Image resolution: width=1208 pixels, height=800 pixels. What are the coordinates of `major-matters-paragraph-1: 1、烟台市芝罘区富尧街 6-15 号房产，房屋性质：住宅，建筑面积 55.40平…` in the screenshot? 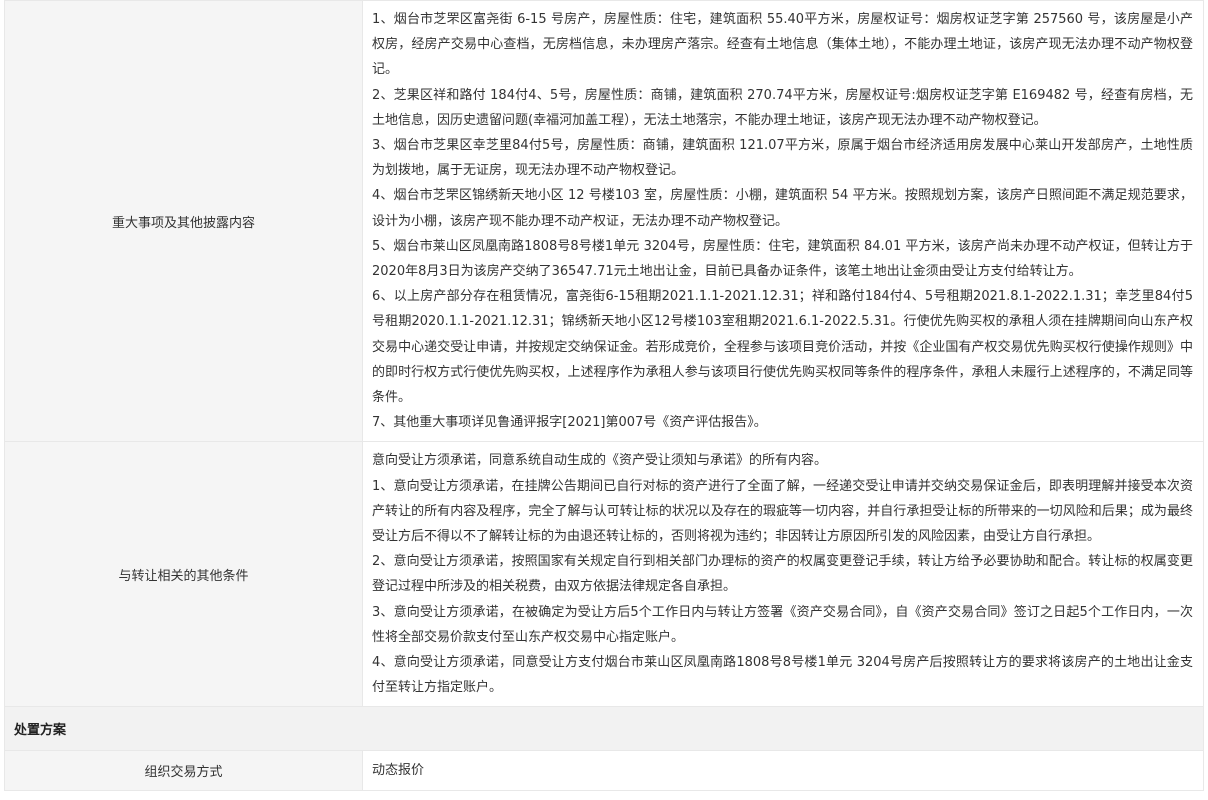 It's located at (782, 45).